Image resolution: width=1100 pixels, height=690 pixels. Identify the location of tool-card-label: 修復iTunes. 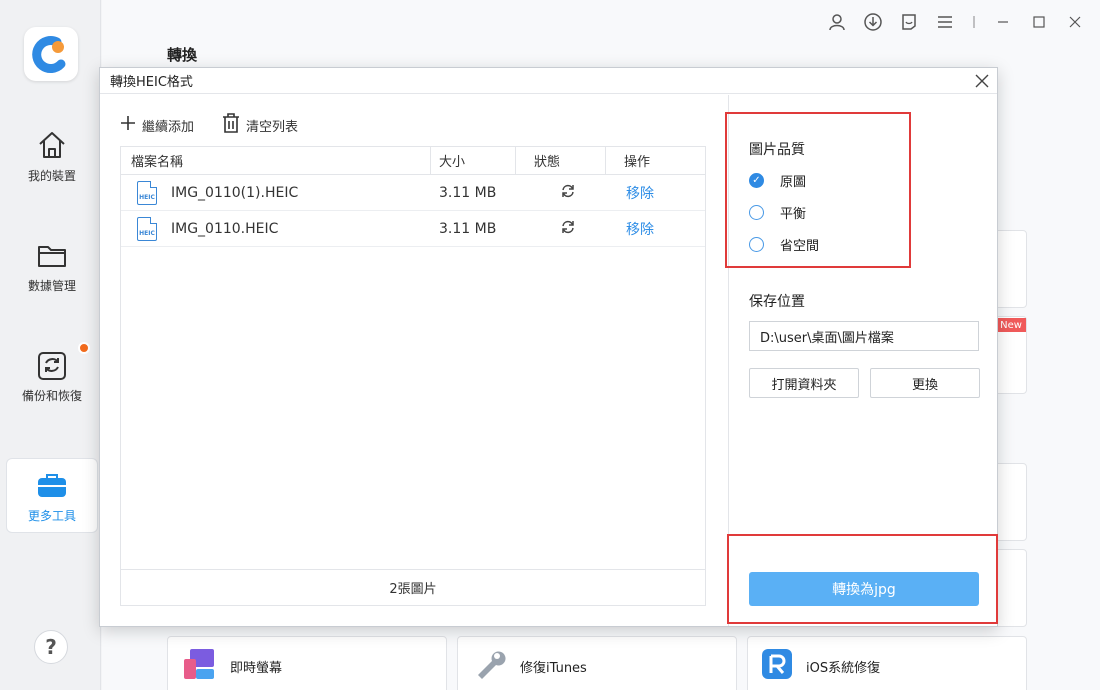
(553, 668).